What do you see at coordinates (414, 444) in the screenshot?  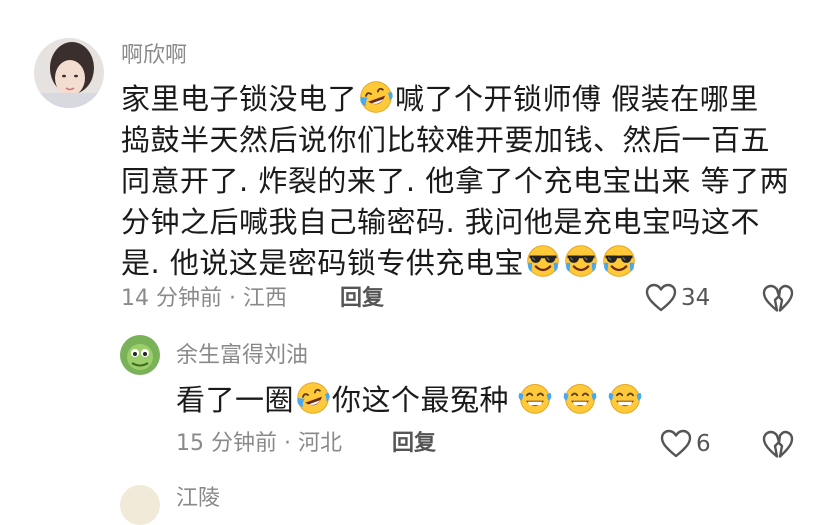 I see `reply-reply-button: 回复` at bounding box center [414, 444].